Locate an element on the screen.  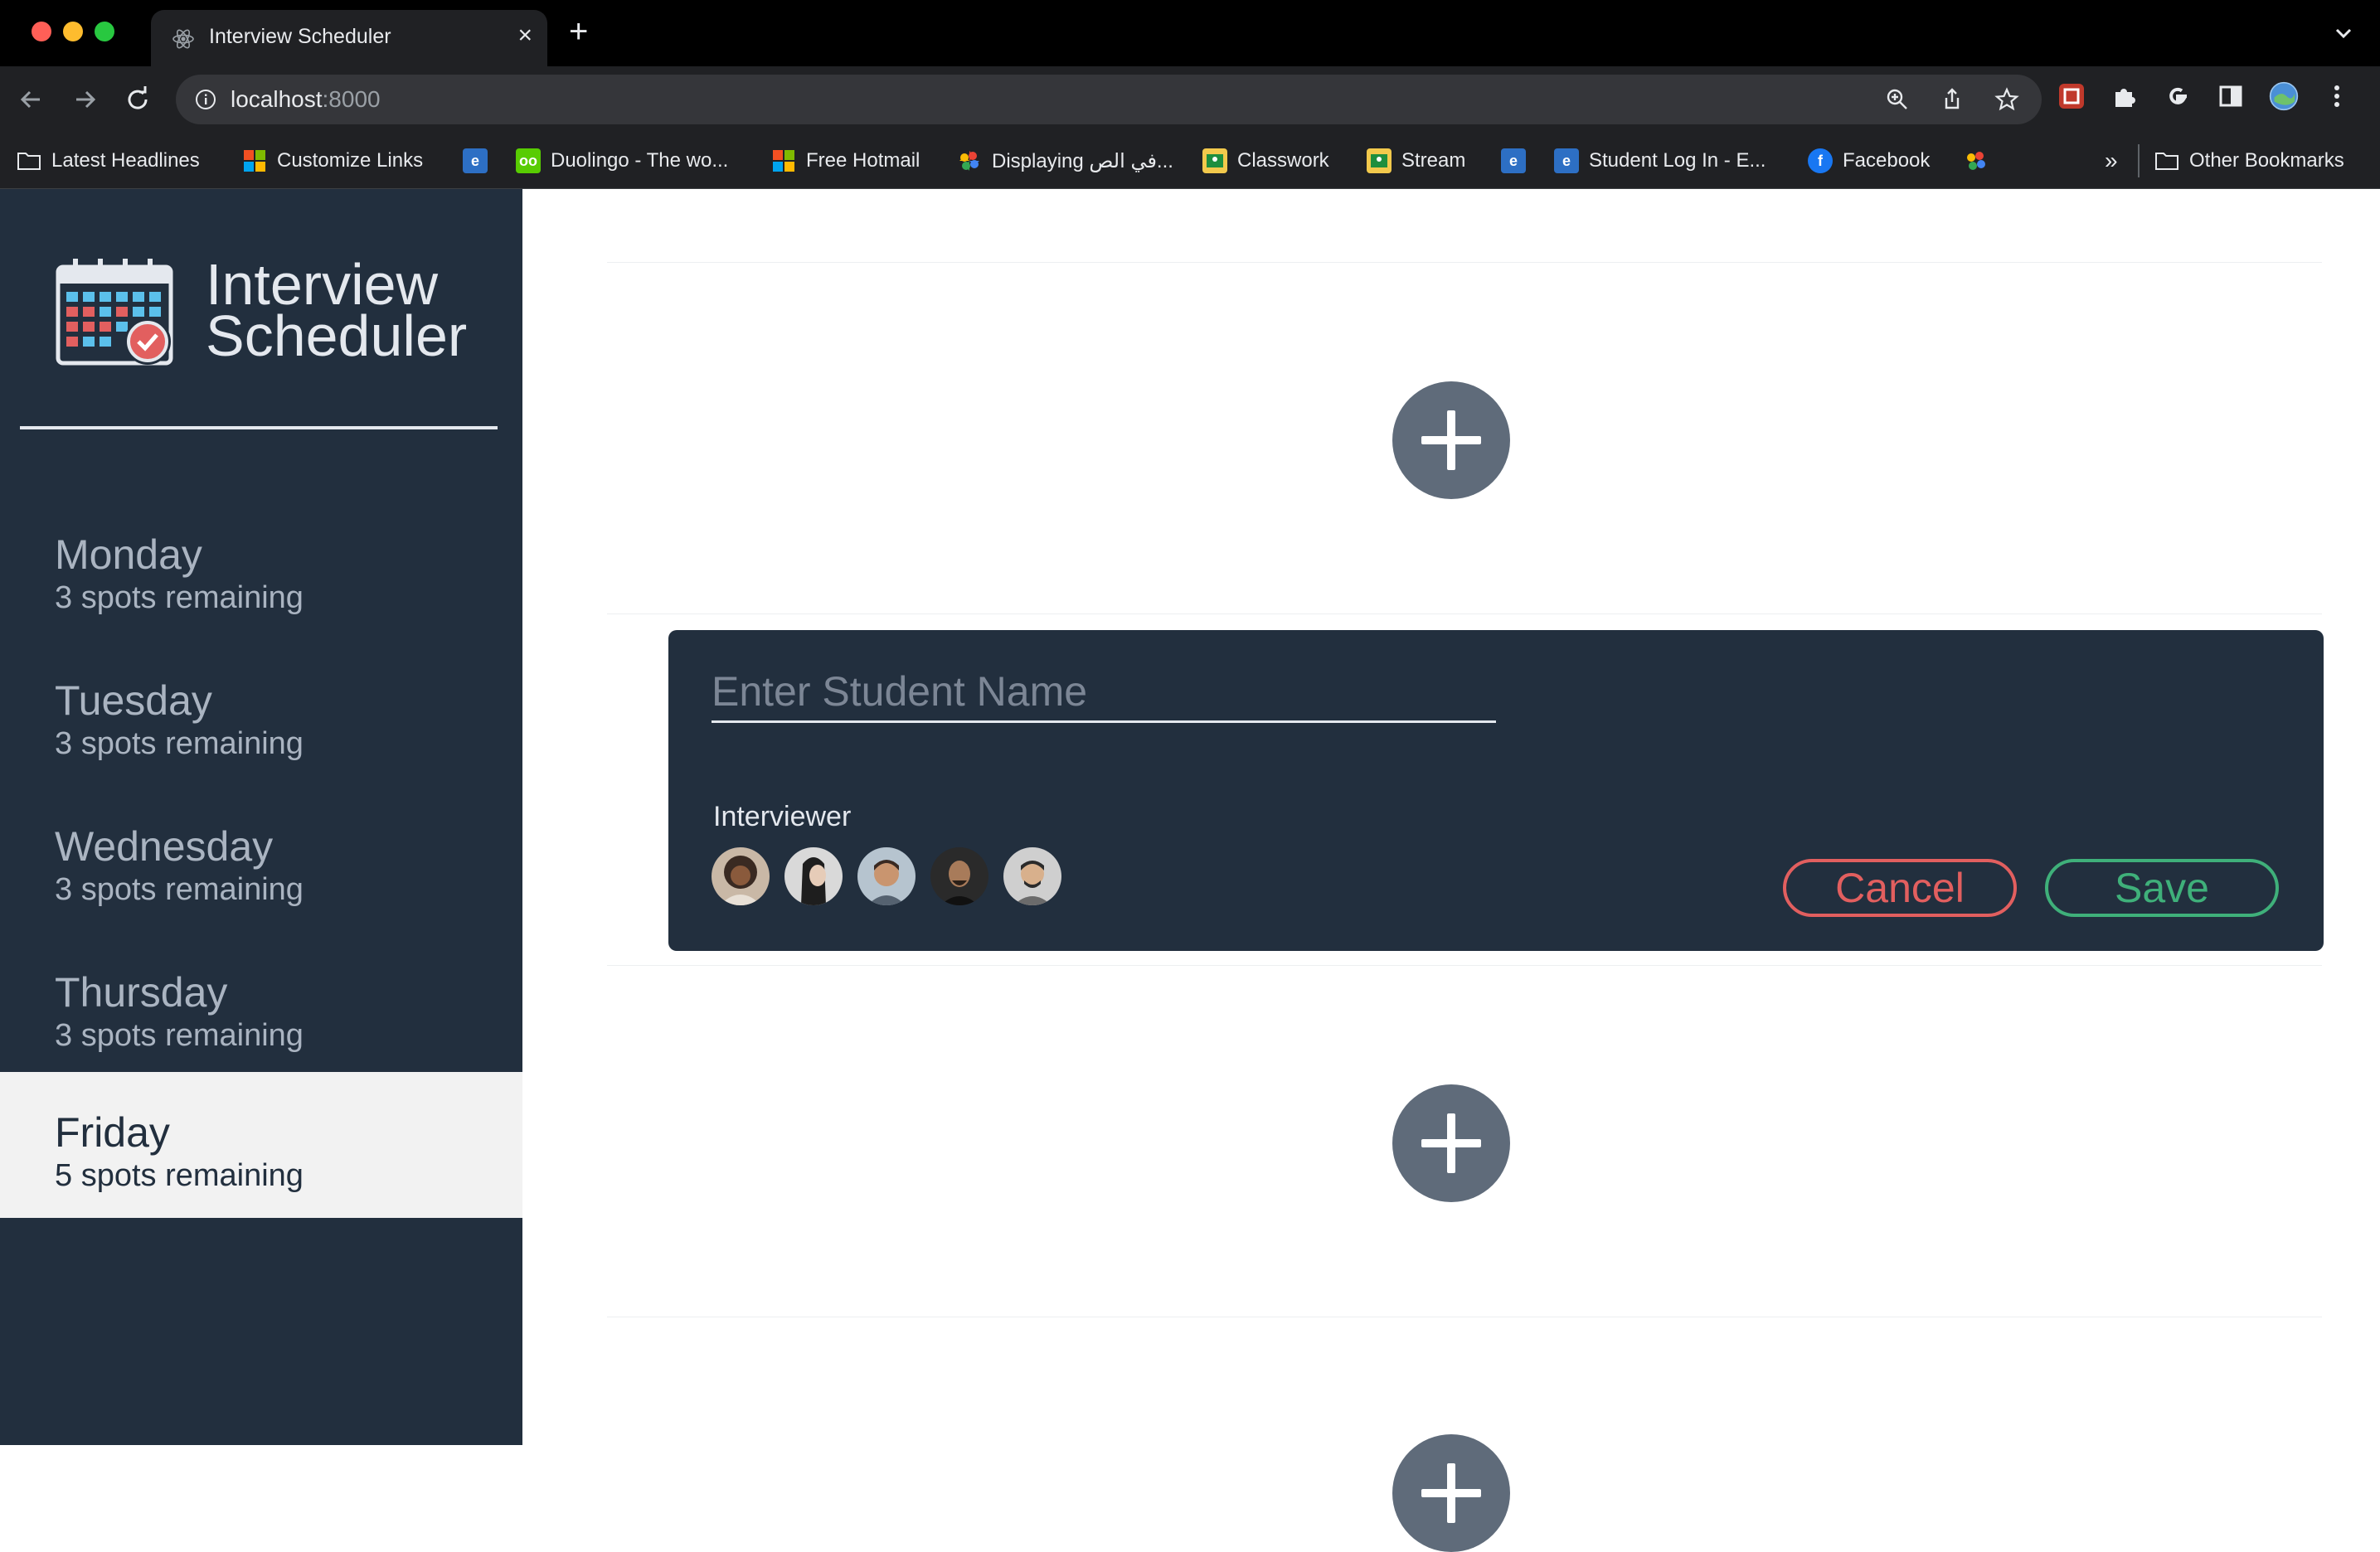
tab-strip: Interview Scheduler × + is located at coordinates (1190, 33).